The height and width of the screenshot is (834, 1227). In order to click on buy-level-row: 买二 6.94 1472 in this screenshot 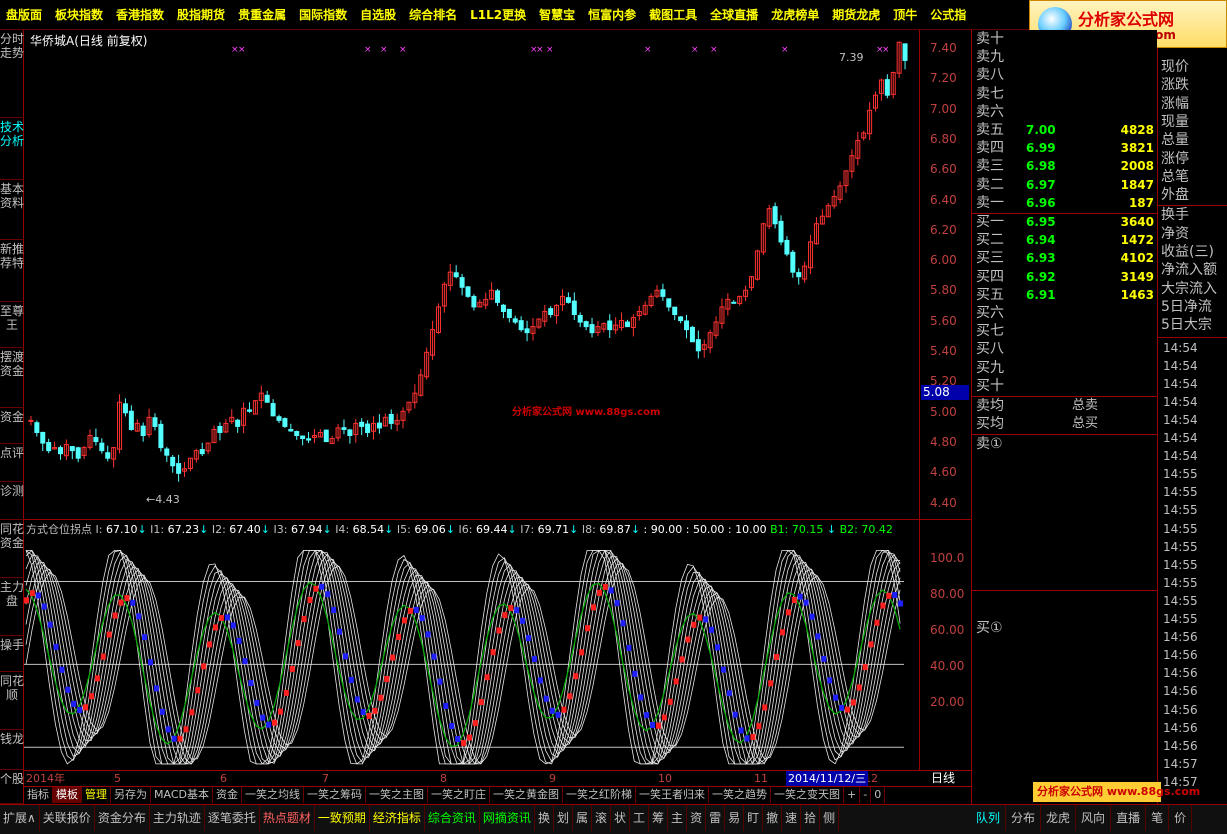, I will do `click(1067, 240)`.